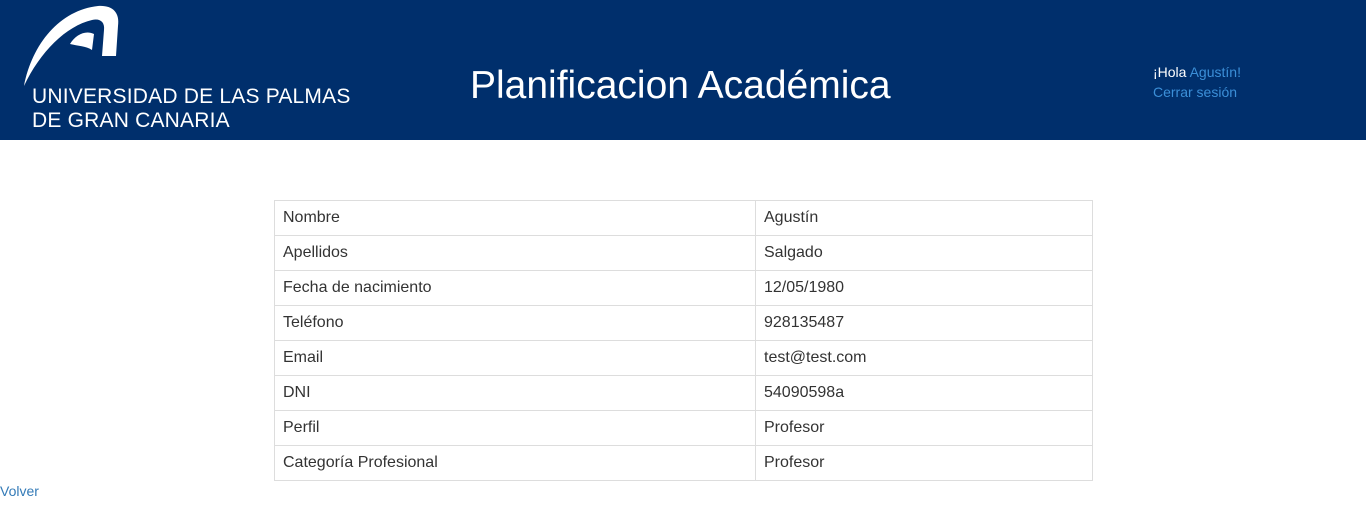 This screenshot has width=1366, height=517. I want to click on field-label: Email, so click(515, 358).